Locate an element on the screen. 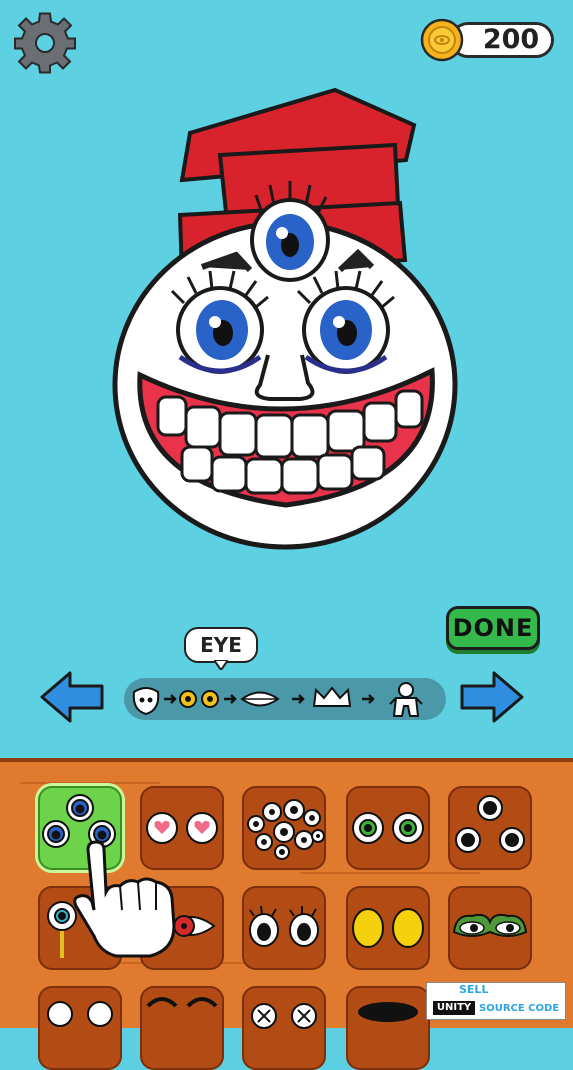 This screenshot has height=1070, width=573. watermark-source: SOURCE CODE is located at coordinates (519, 1008).